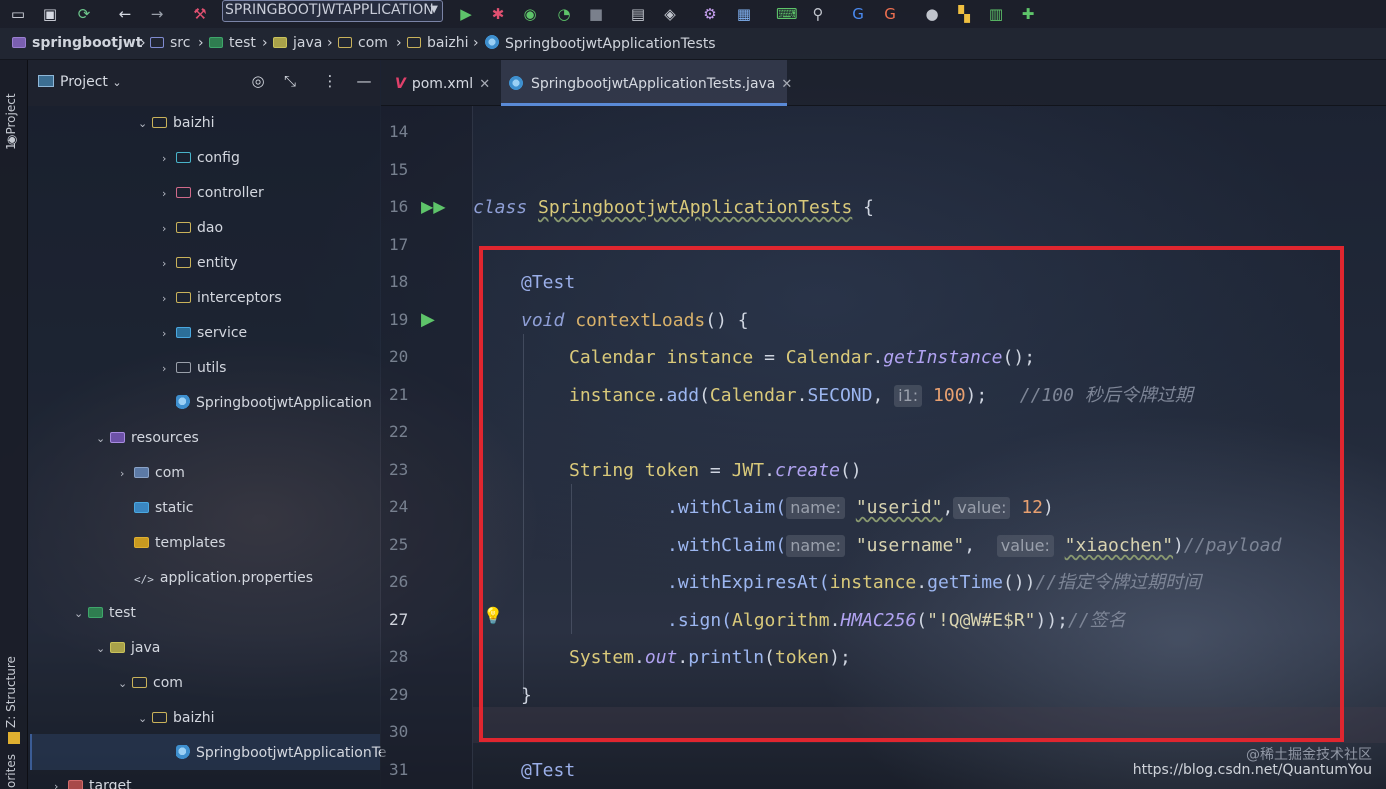  I want to click on tree-item-label: com, so click(168, 683).